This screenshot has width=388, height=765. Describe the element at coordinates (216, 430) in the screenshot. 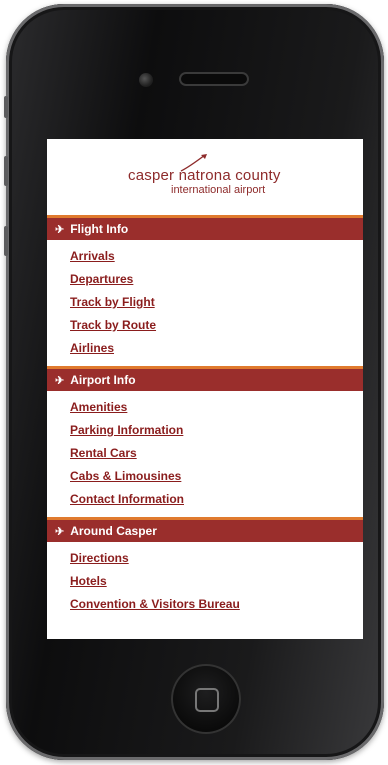

I see `link-parking-information: Parking Information` at that location.